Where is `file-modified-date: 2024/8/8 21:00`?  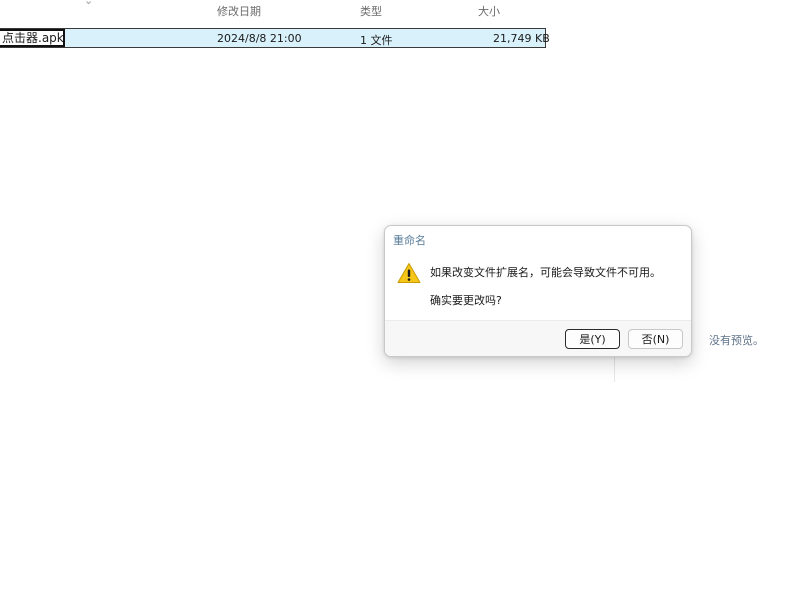 file-modified-date: 2024/8/8 21:00 is located at coordinates (259, 38).